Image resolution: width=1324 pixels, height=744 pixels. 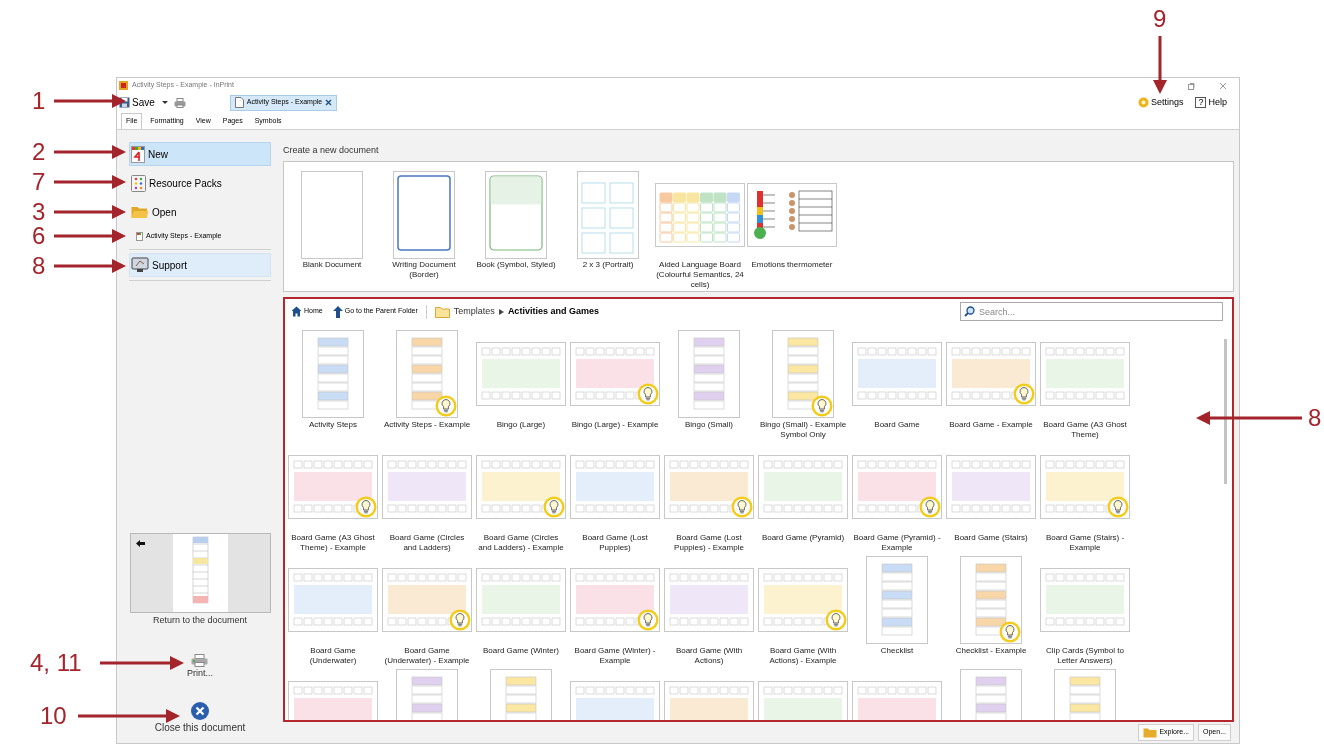 I want to click on sidebar-item: Resource Packs, so click(x=200, y=183).